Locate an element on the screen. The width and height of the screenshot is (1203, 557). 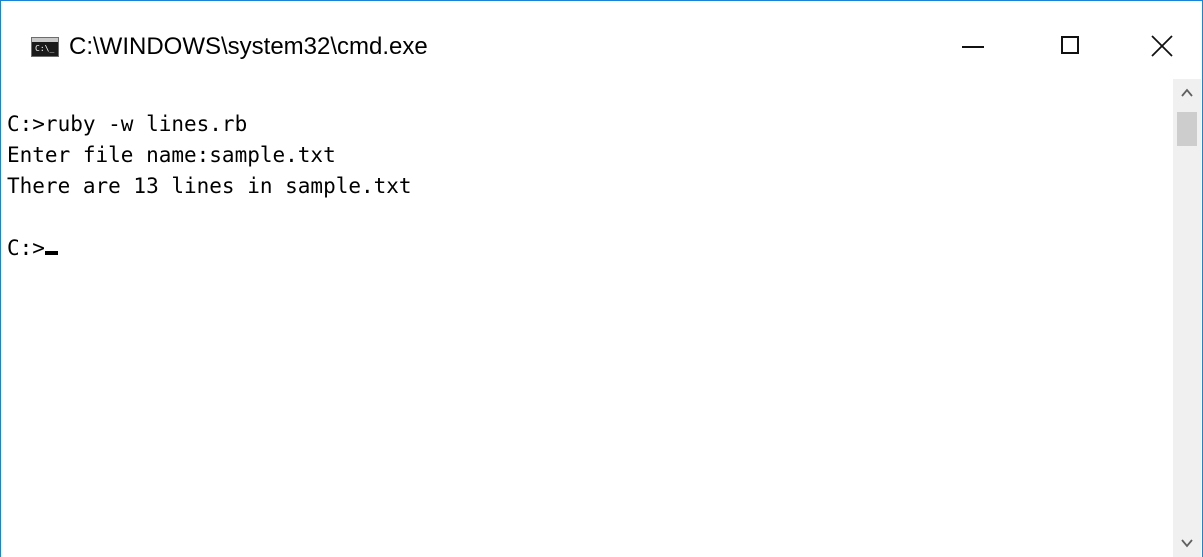
console-line: There are 13 lines in sample.txt is located at coordinates (209, 186).